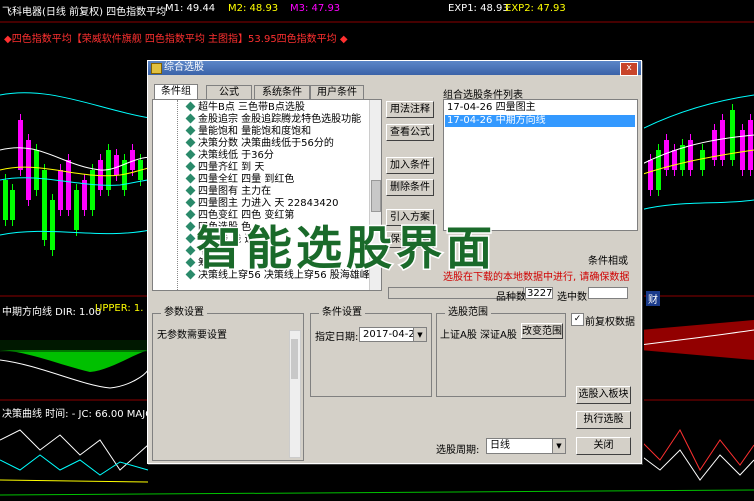 The width and height of the screenshot is (754, 501). I want to click on or-condition-radio-label: 条件相或, so click(608, 259).